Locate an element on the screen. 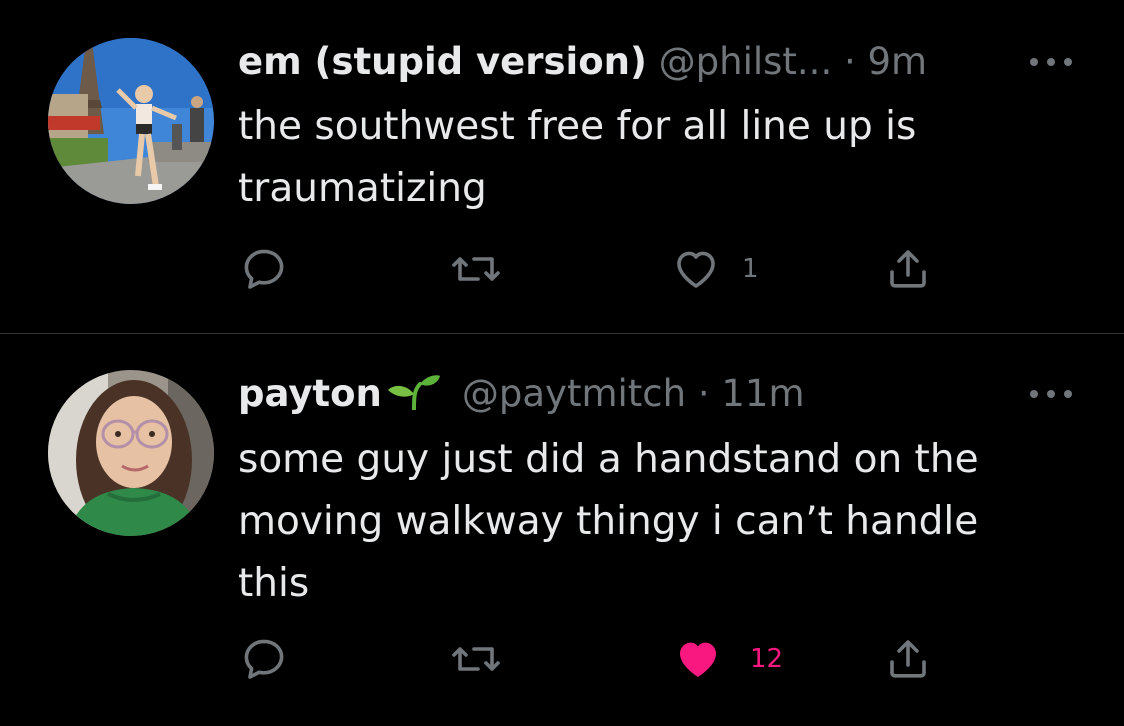 The height and width of the screenshot is (726, 1124). like-button: 12 is located at coordinates (727, 659).